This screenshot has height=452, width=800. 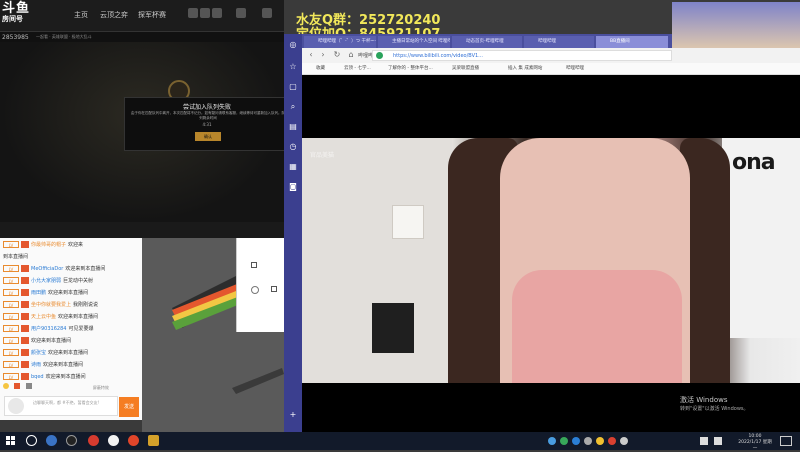 What do you see at coordinates (465, 68) in the screenshot?
I see `bookmark-item: 吴梁联盟直播` at bounding box center [465, 68].